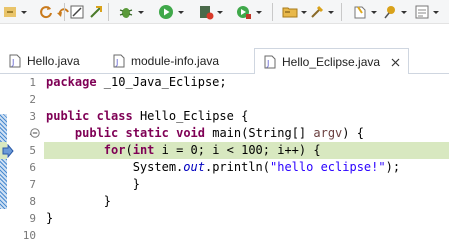  I want to click on close-icon, so click(395, 62).